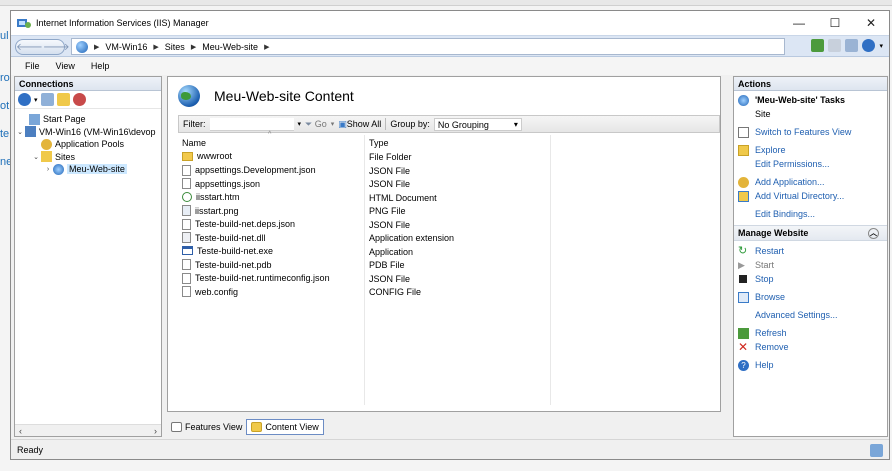 The image size is (892, 471). Describe the element at coordinates (24, 99) in the screenshot. I see `connect-globe-icon` at that location.